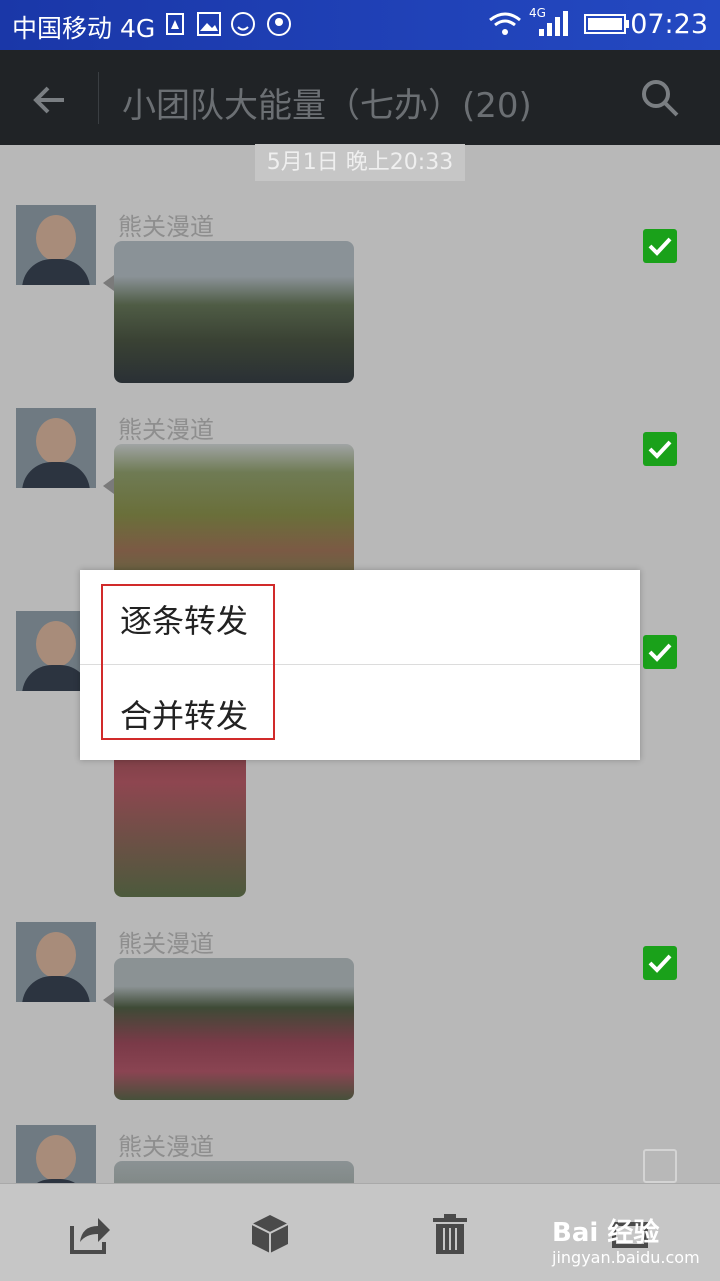 The height and width of the screenshot is (1281, 720). I want to click on date-divider: 5月1日 晚上20:33, so click(360, 162).